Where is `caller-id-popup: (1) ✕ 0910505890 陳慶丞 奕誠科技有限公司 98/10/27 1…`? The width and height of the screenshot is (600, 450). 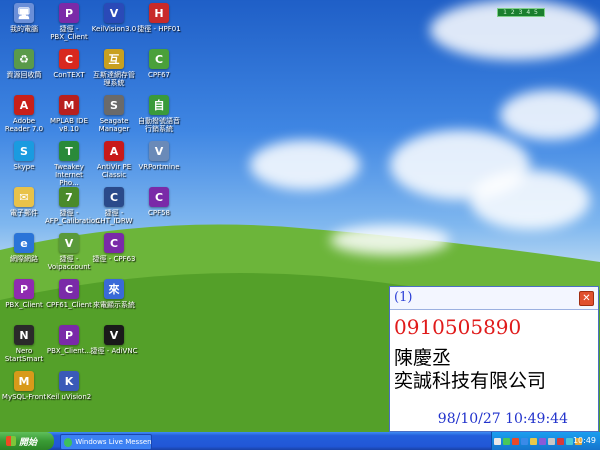
caller-id-popup: (1) ✕ 0910505890 陳慶丞 奕誠科技有限公司 98/10/27 1… is located at coordinates (494, 359).